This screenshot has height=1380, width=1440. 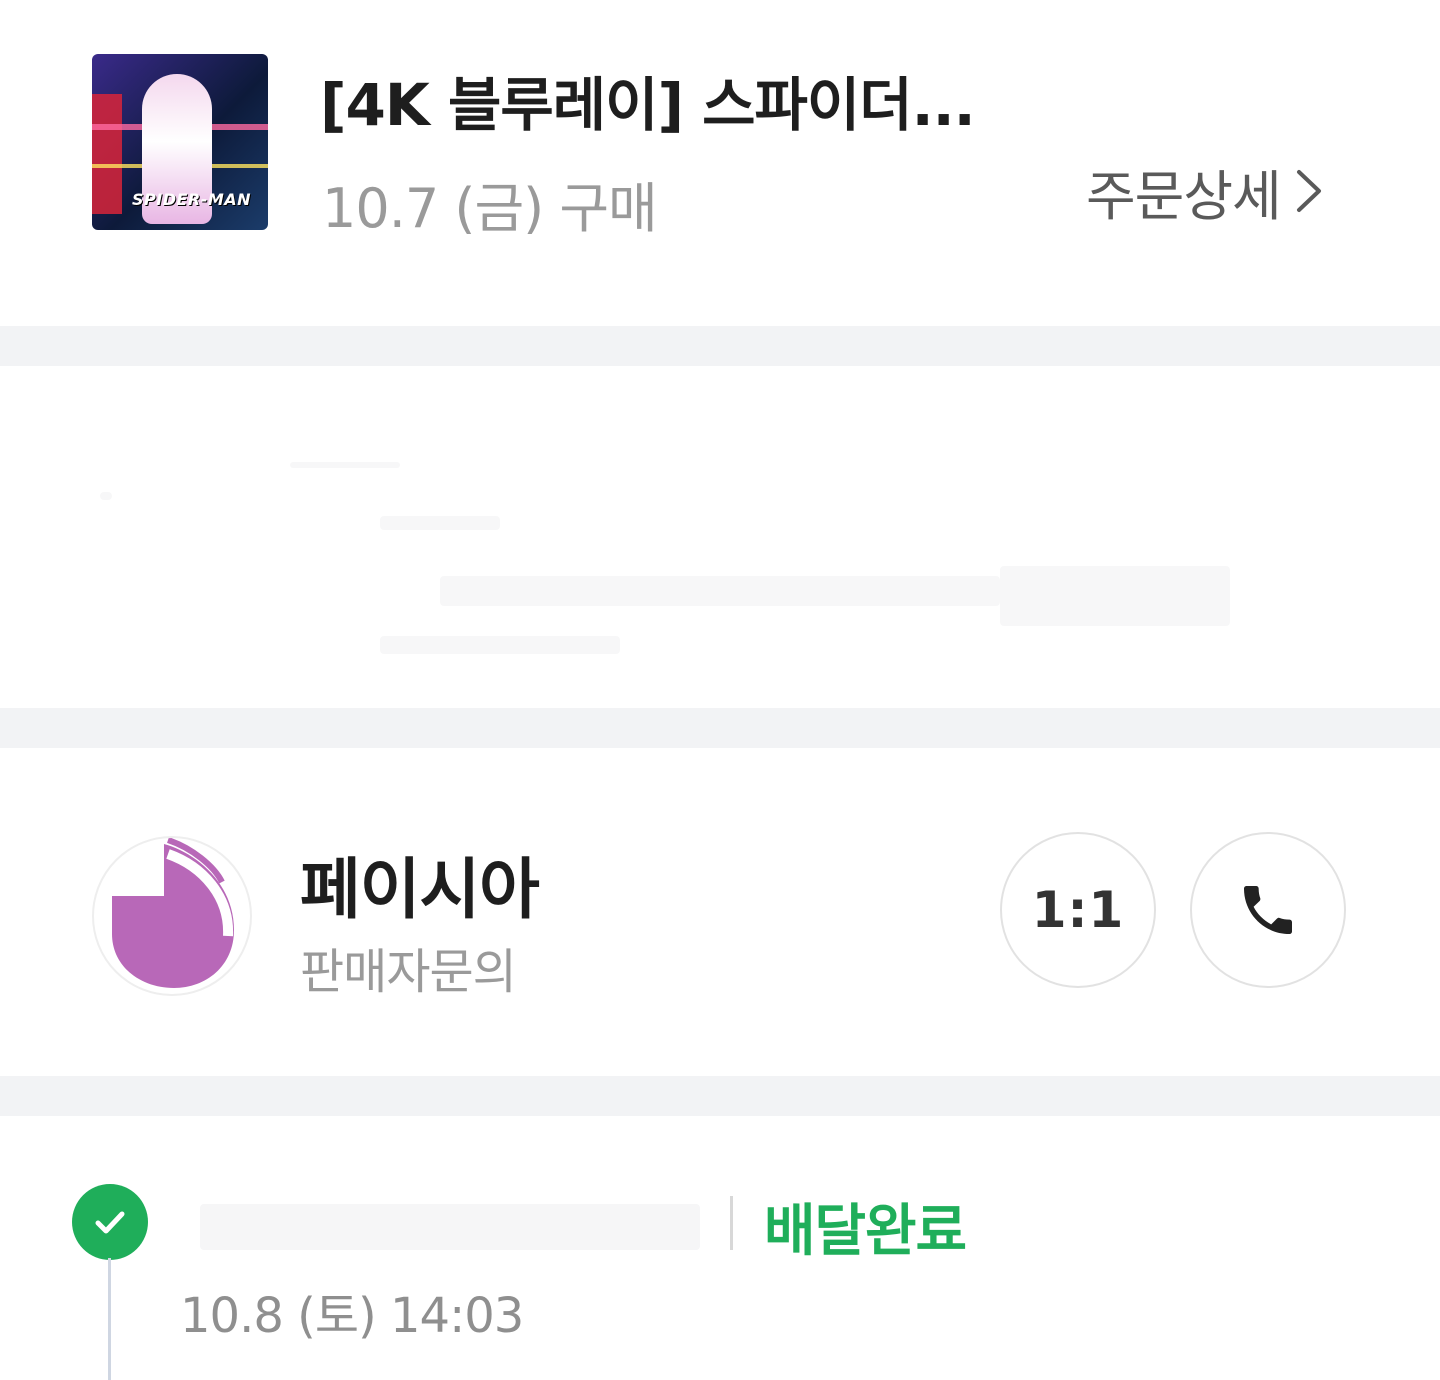 I want to click on seller-logo-drop-icon, so click(x=173, y=913).